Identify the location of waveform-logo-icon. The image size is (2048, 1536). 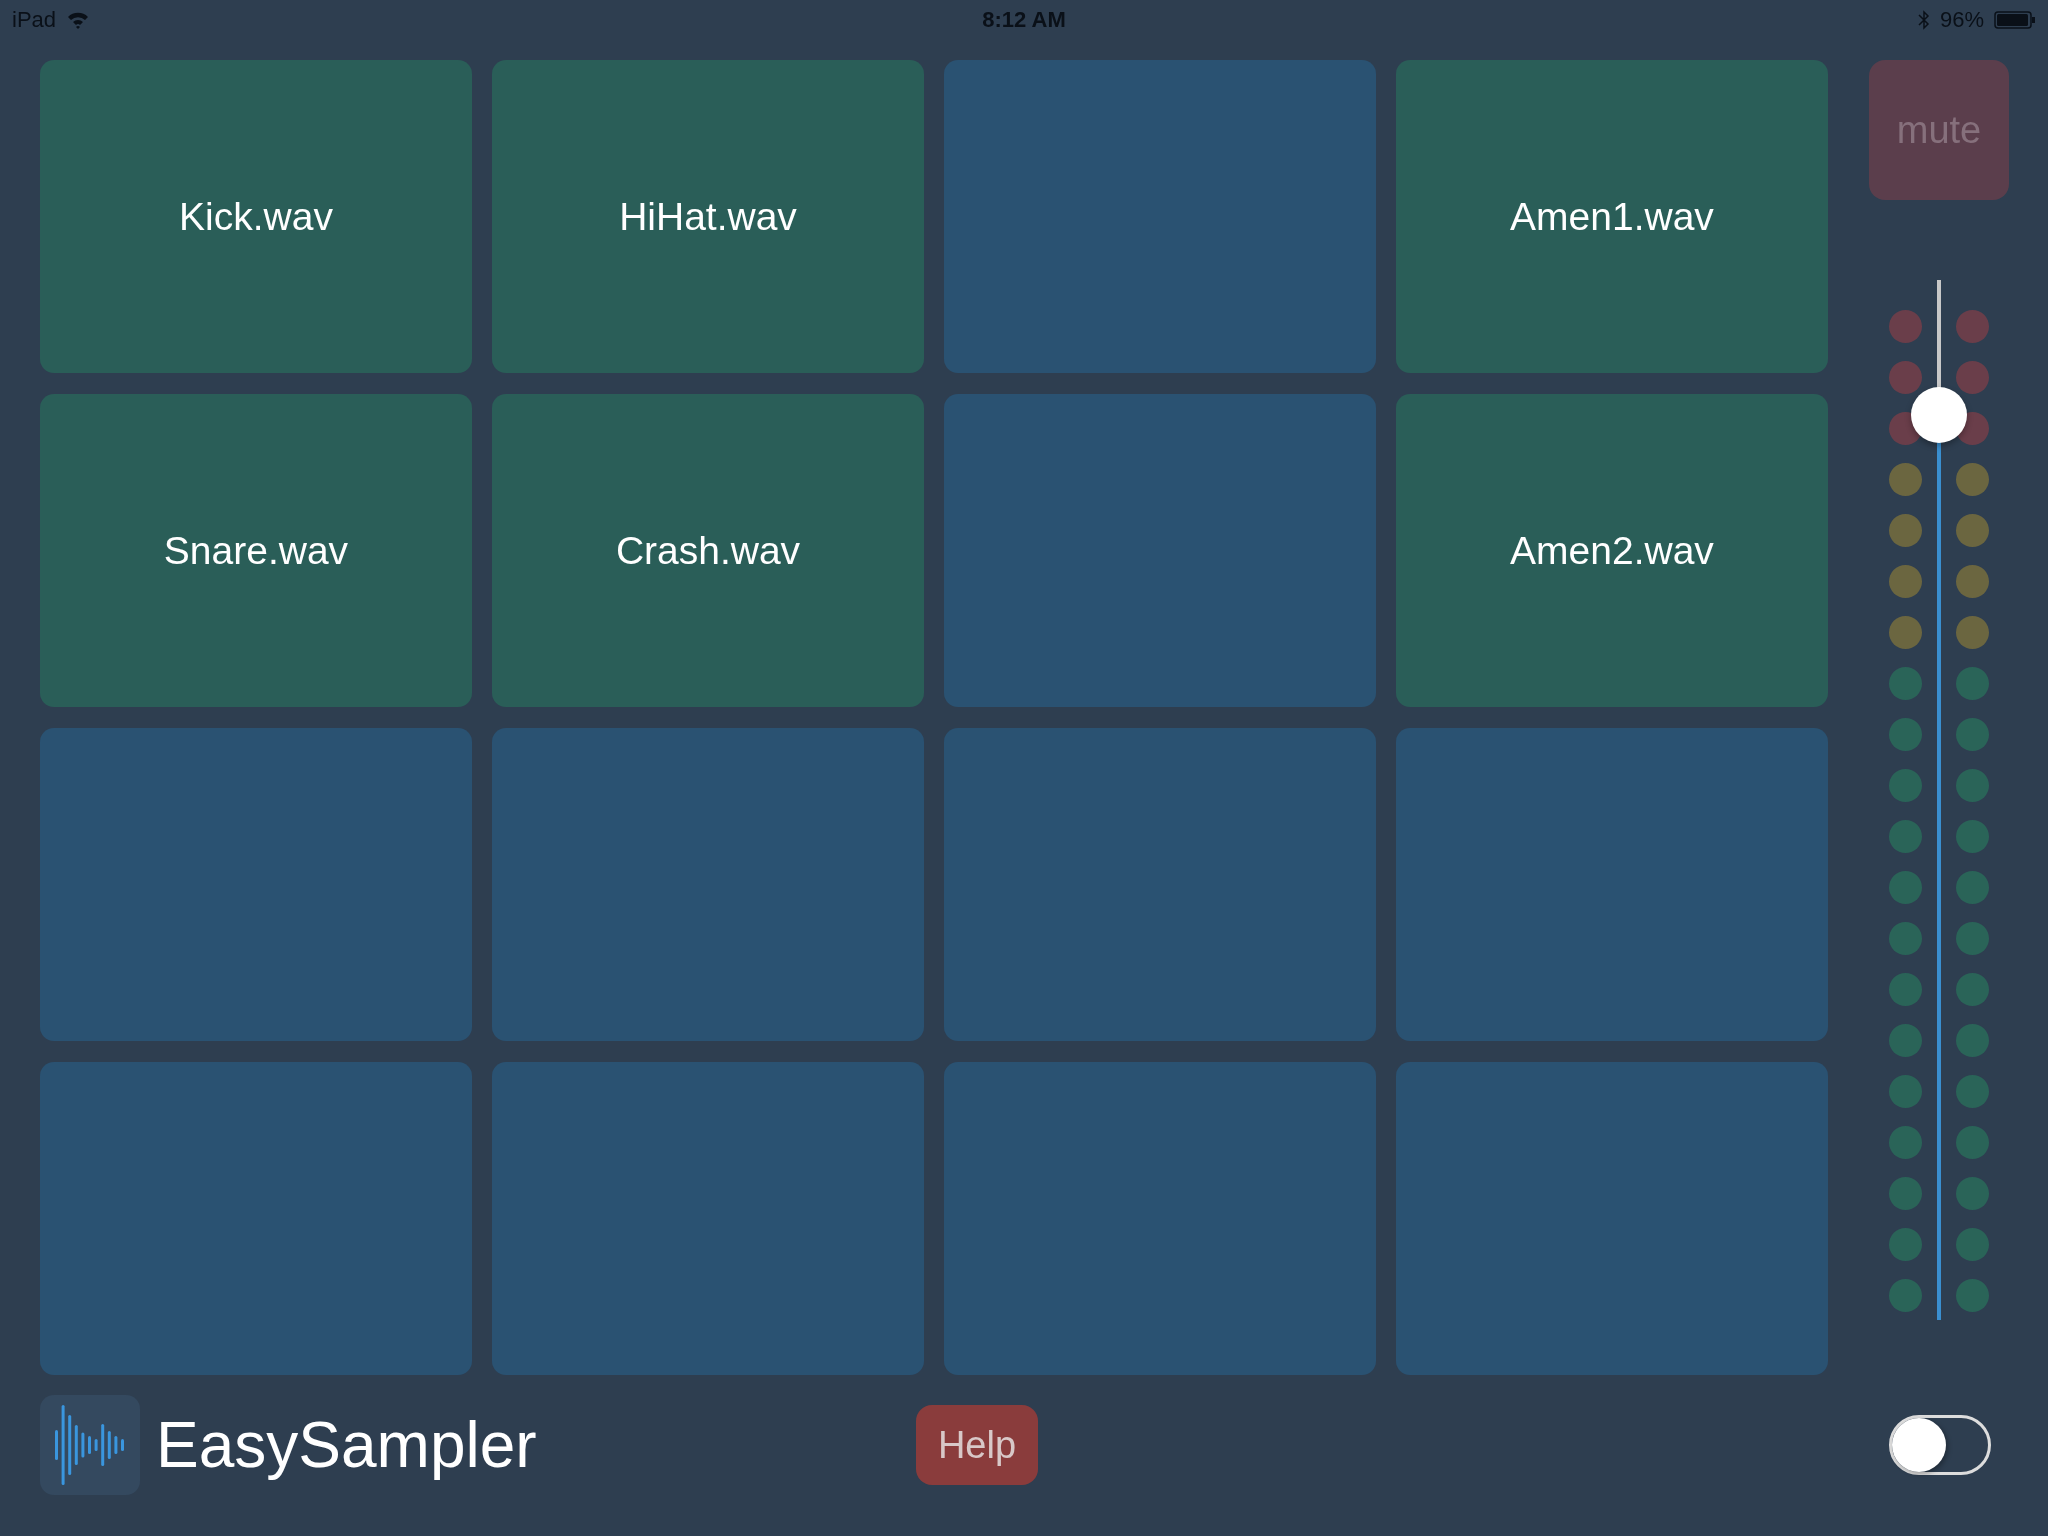
(90, 1445).